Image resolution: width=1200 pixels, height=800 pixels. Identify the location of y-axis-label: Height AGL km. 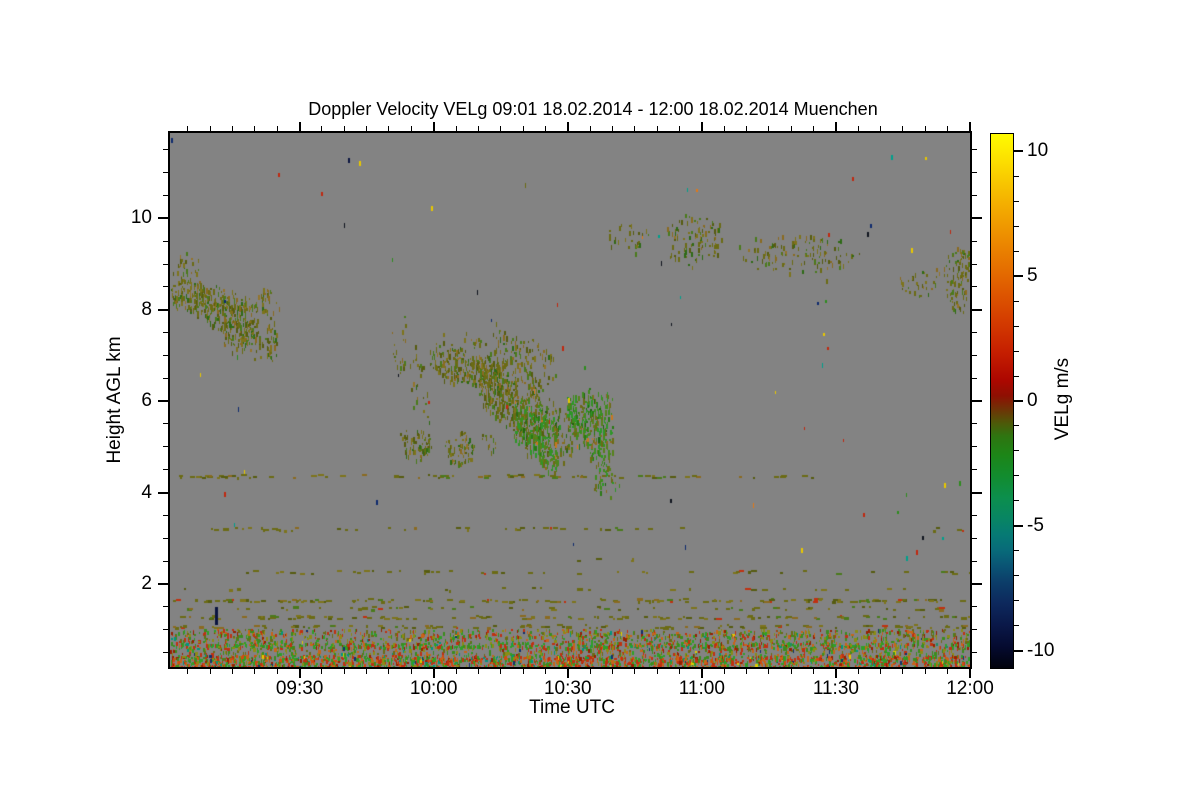
(114, 400).